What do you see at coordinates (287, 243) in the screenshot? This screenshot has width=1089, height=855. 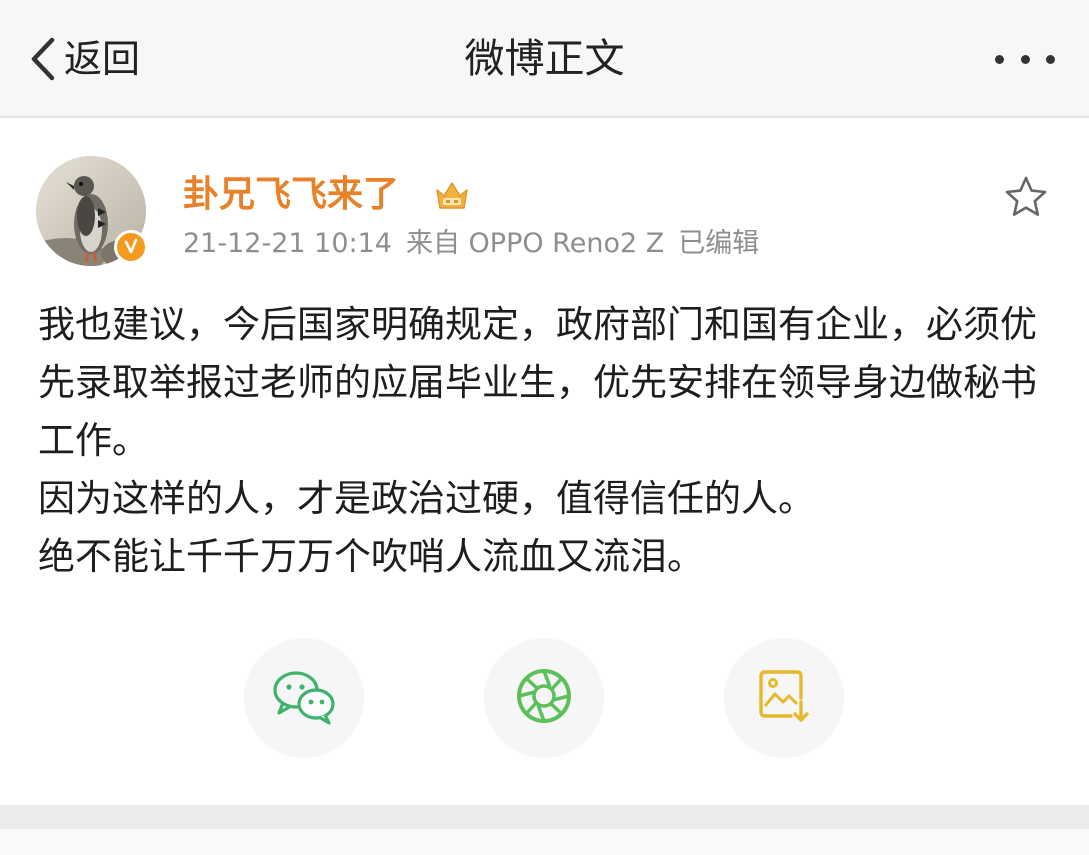 I see `post-time: 21-12-21 10:14` at bounding box center [287, 243].